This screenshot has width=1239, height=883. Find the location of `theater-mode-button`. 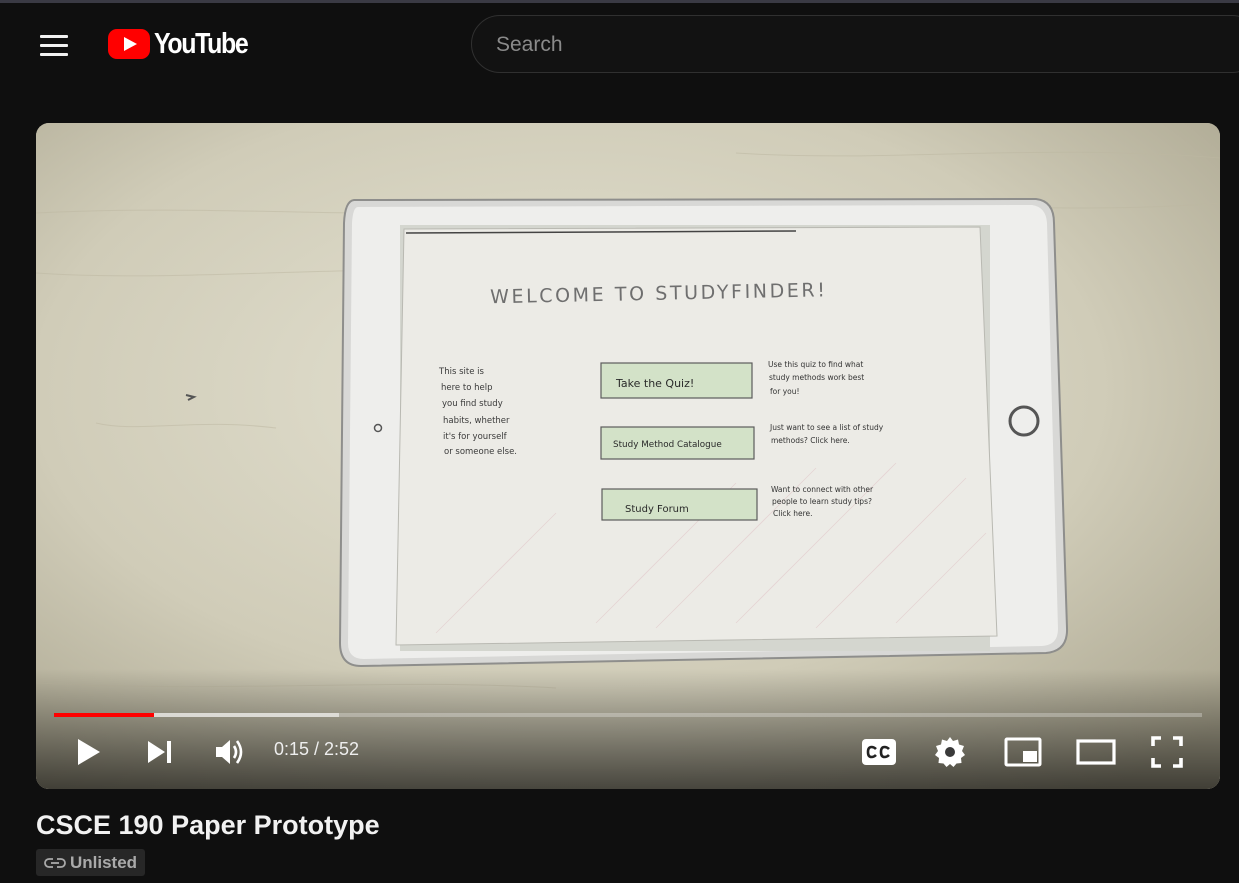

theater-mode-button is located at coordinates (1096, 752).